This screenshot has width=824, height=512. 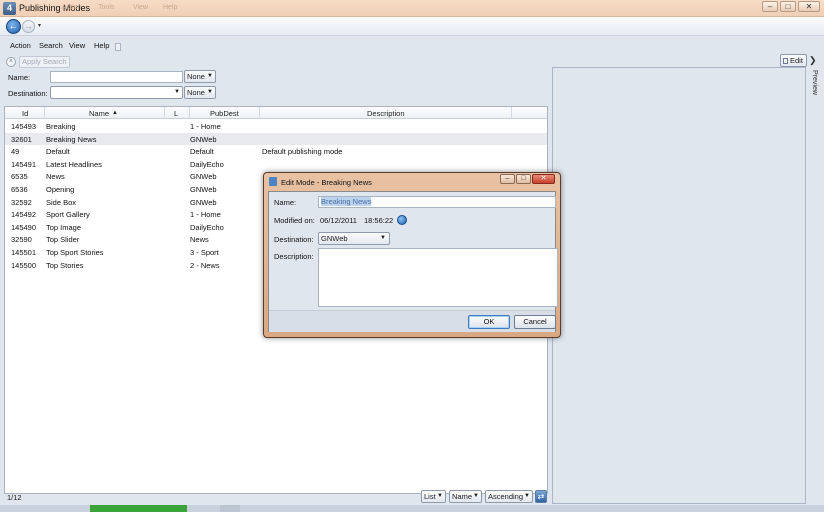 I want to click on cell-name: News, so click(x=55, y=177).